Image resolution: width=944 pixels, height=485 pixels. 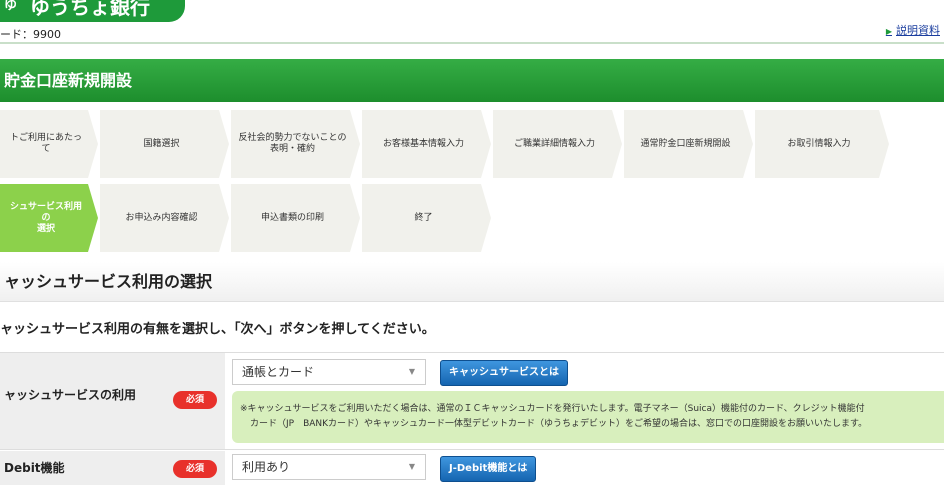 I want to click on step-item: 国籍選択, so click(x=164, y=144).